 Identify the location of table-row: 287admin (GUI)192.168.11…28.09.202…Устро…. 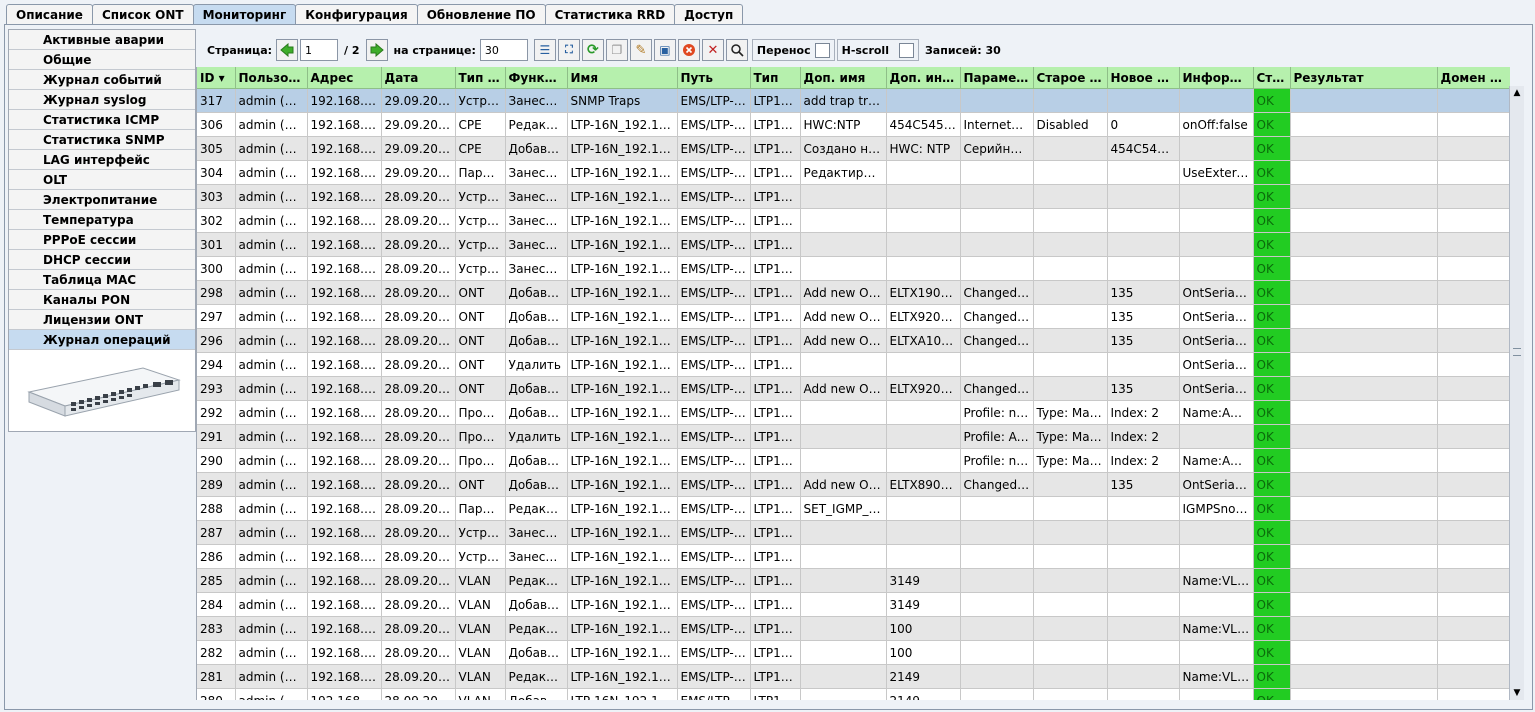
(853, 532).